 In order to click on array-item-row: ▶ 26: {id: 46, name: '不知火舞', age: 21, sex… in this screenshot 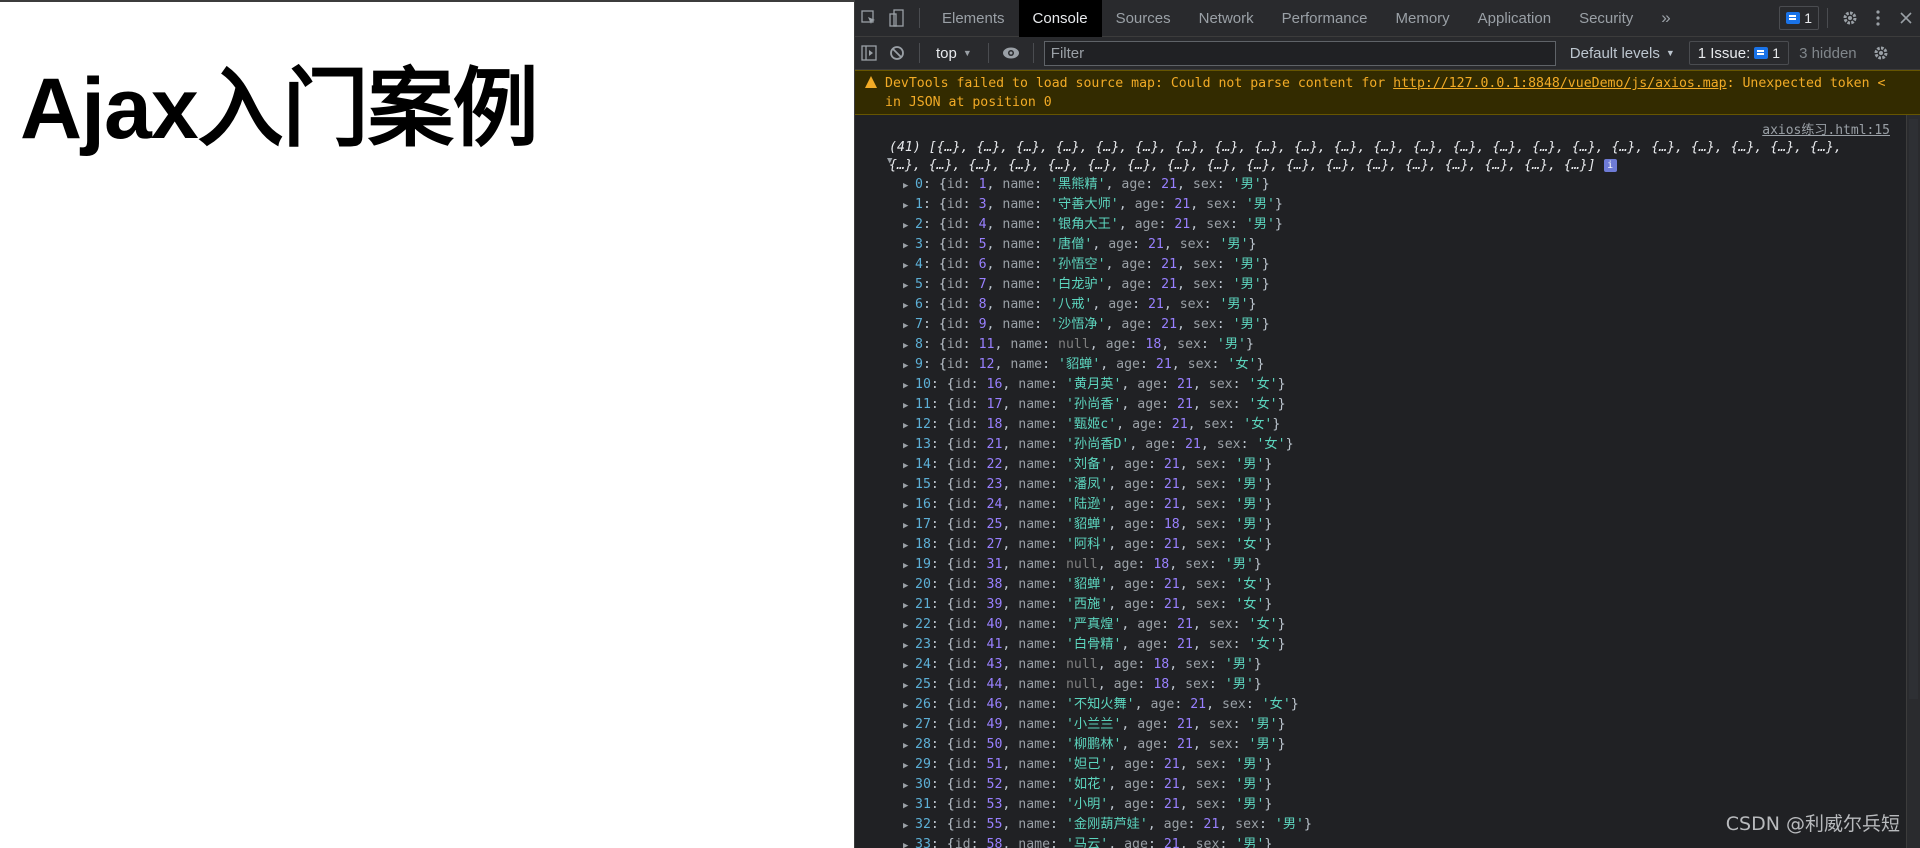, I will do `click(1411, 705)`.